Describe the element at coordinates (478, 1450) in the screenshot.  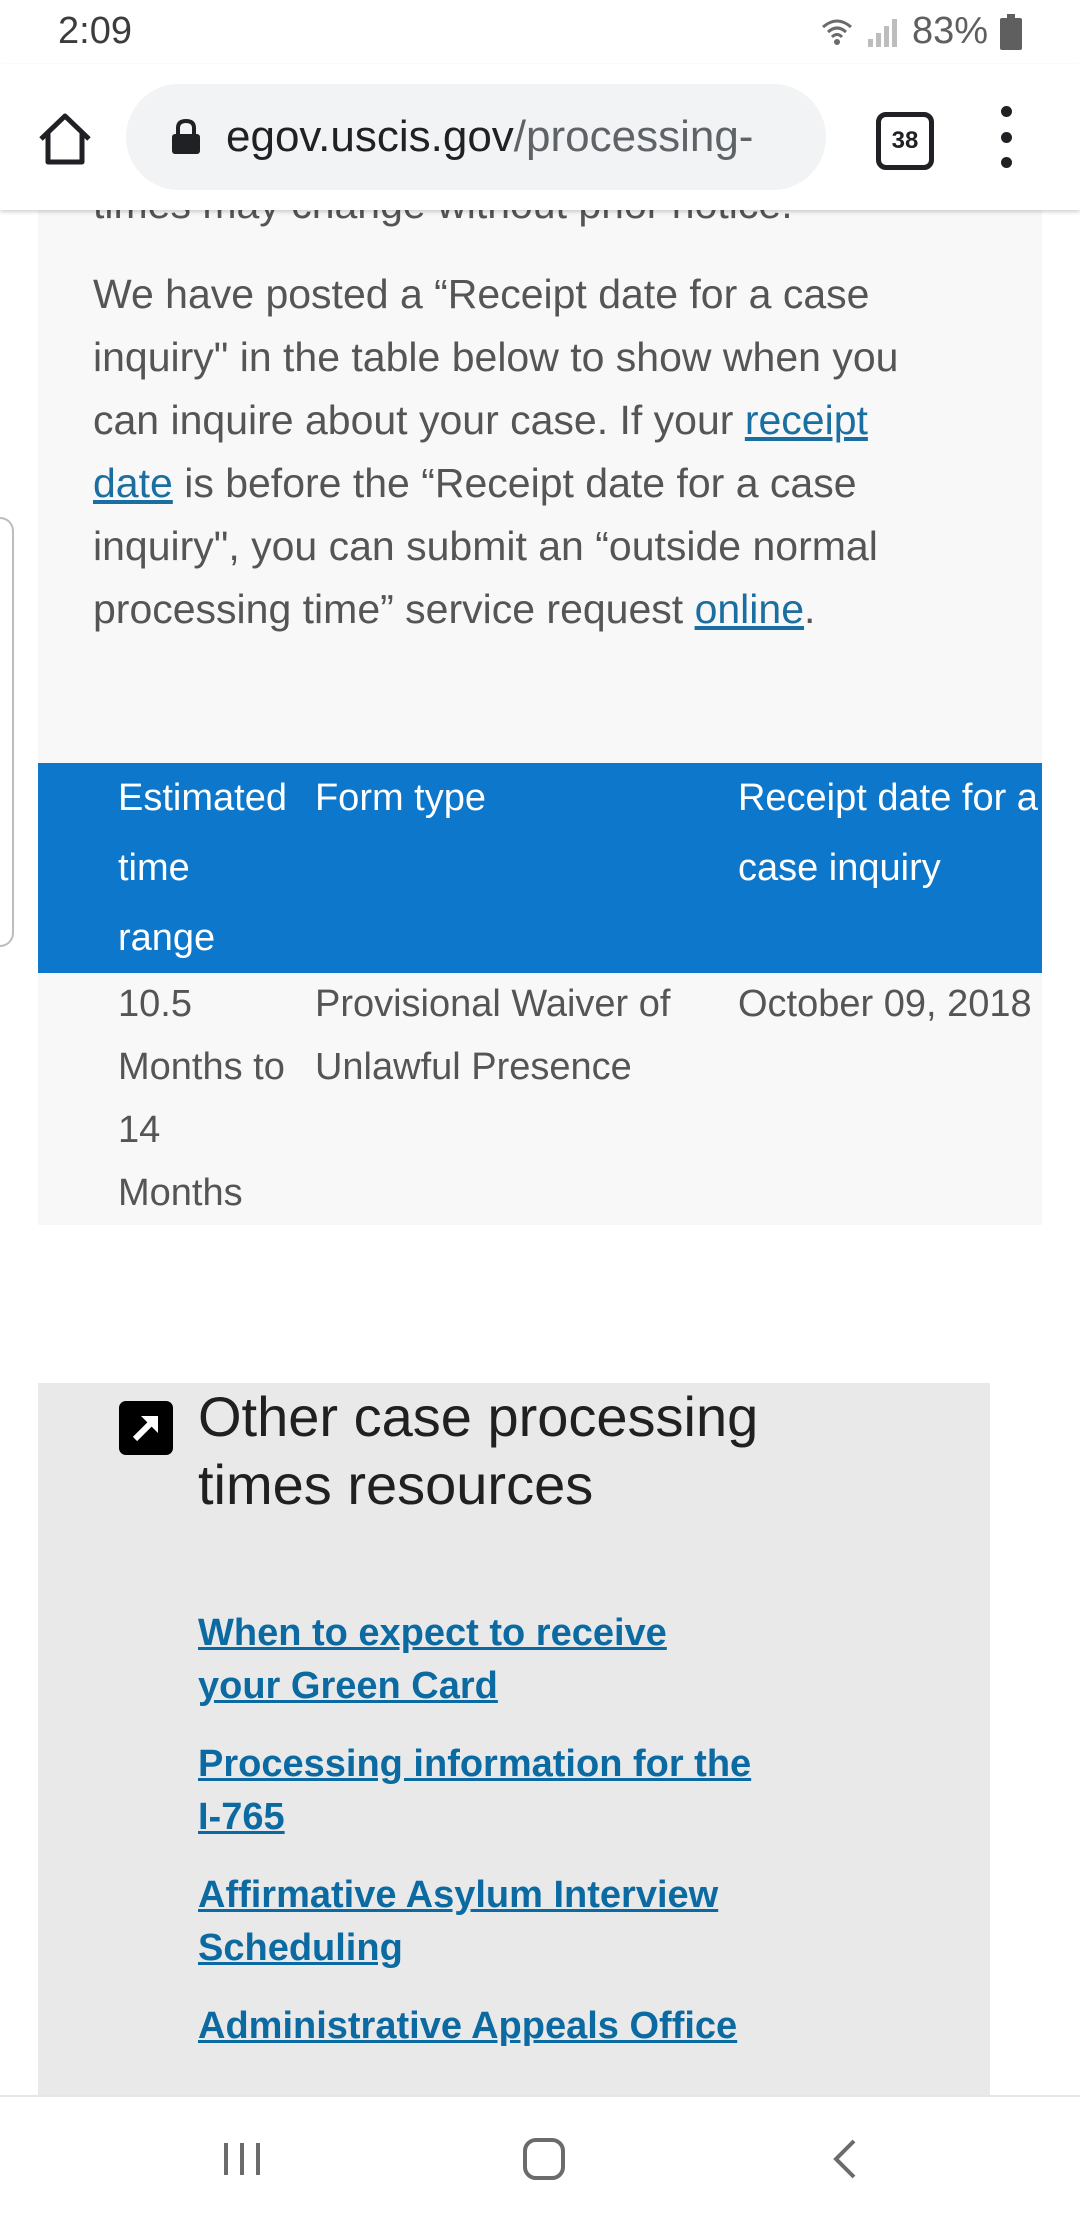
I see `resources-title: Other case processing times resources` at that location.